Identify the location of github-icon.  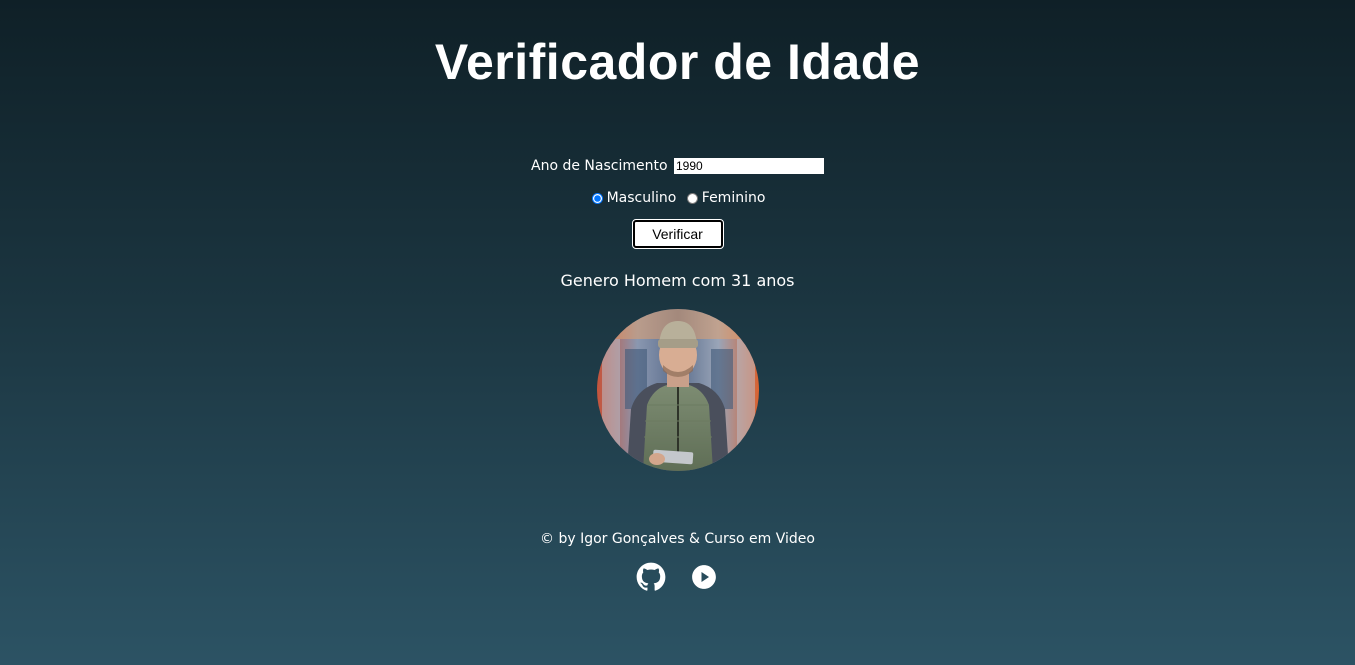
(651, 576).